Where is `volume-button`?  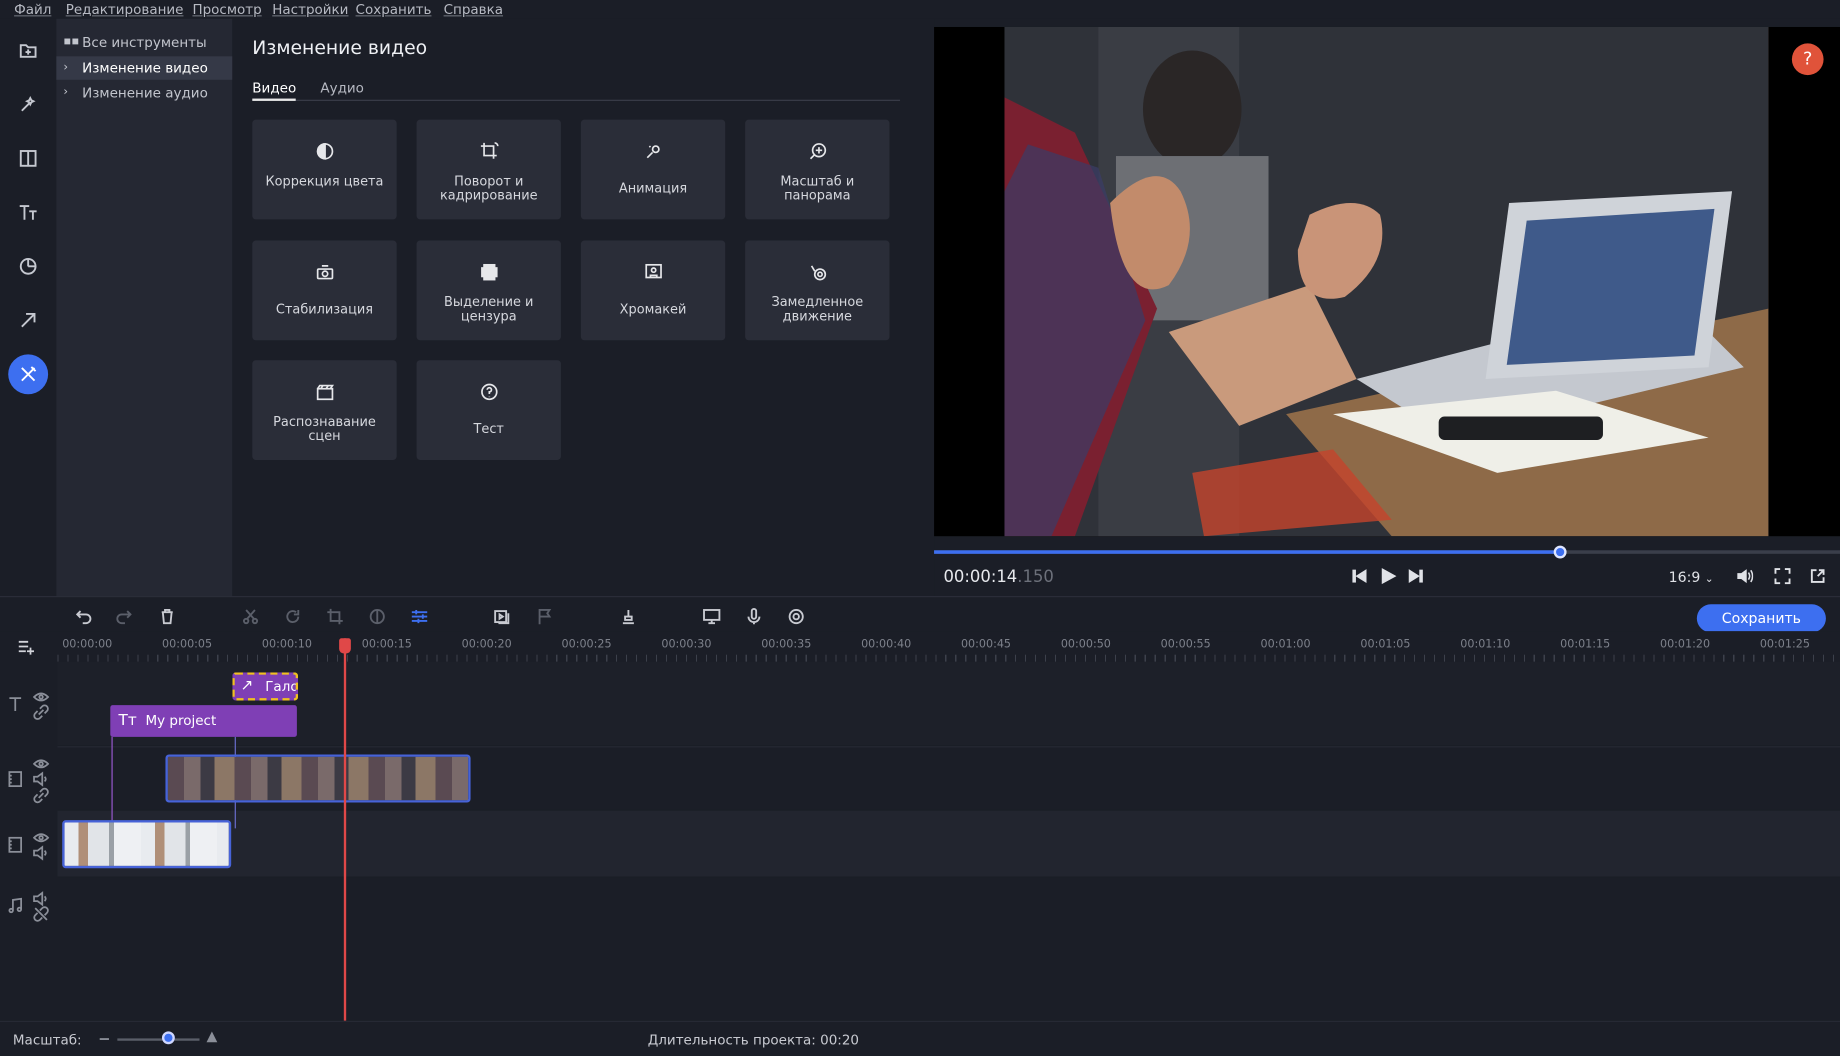 volume-button is located at coordinates (1744, 576).